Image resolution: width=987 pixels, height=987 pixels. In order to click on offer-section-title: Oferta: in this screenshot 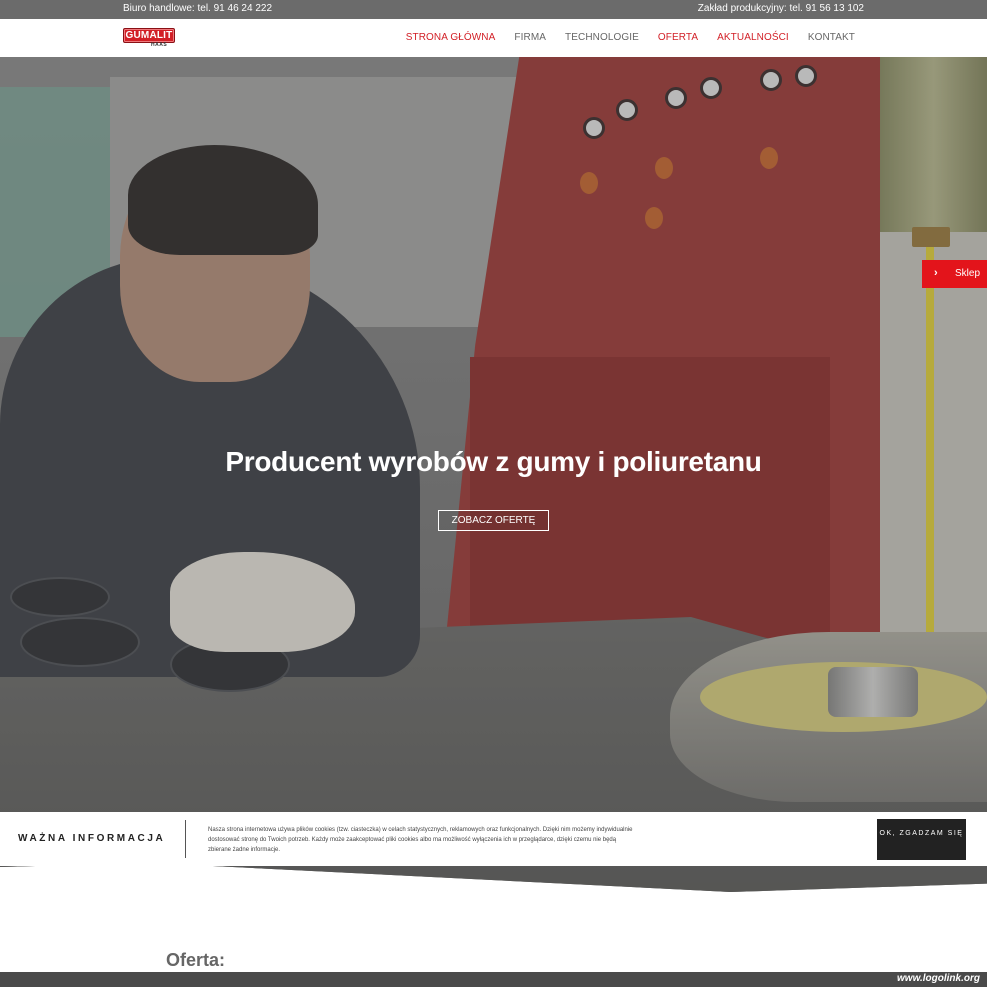, I will do `click(196, 960)`.